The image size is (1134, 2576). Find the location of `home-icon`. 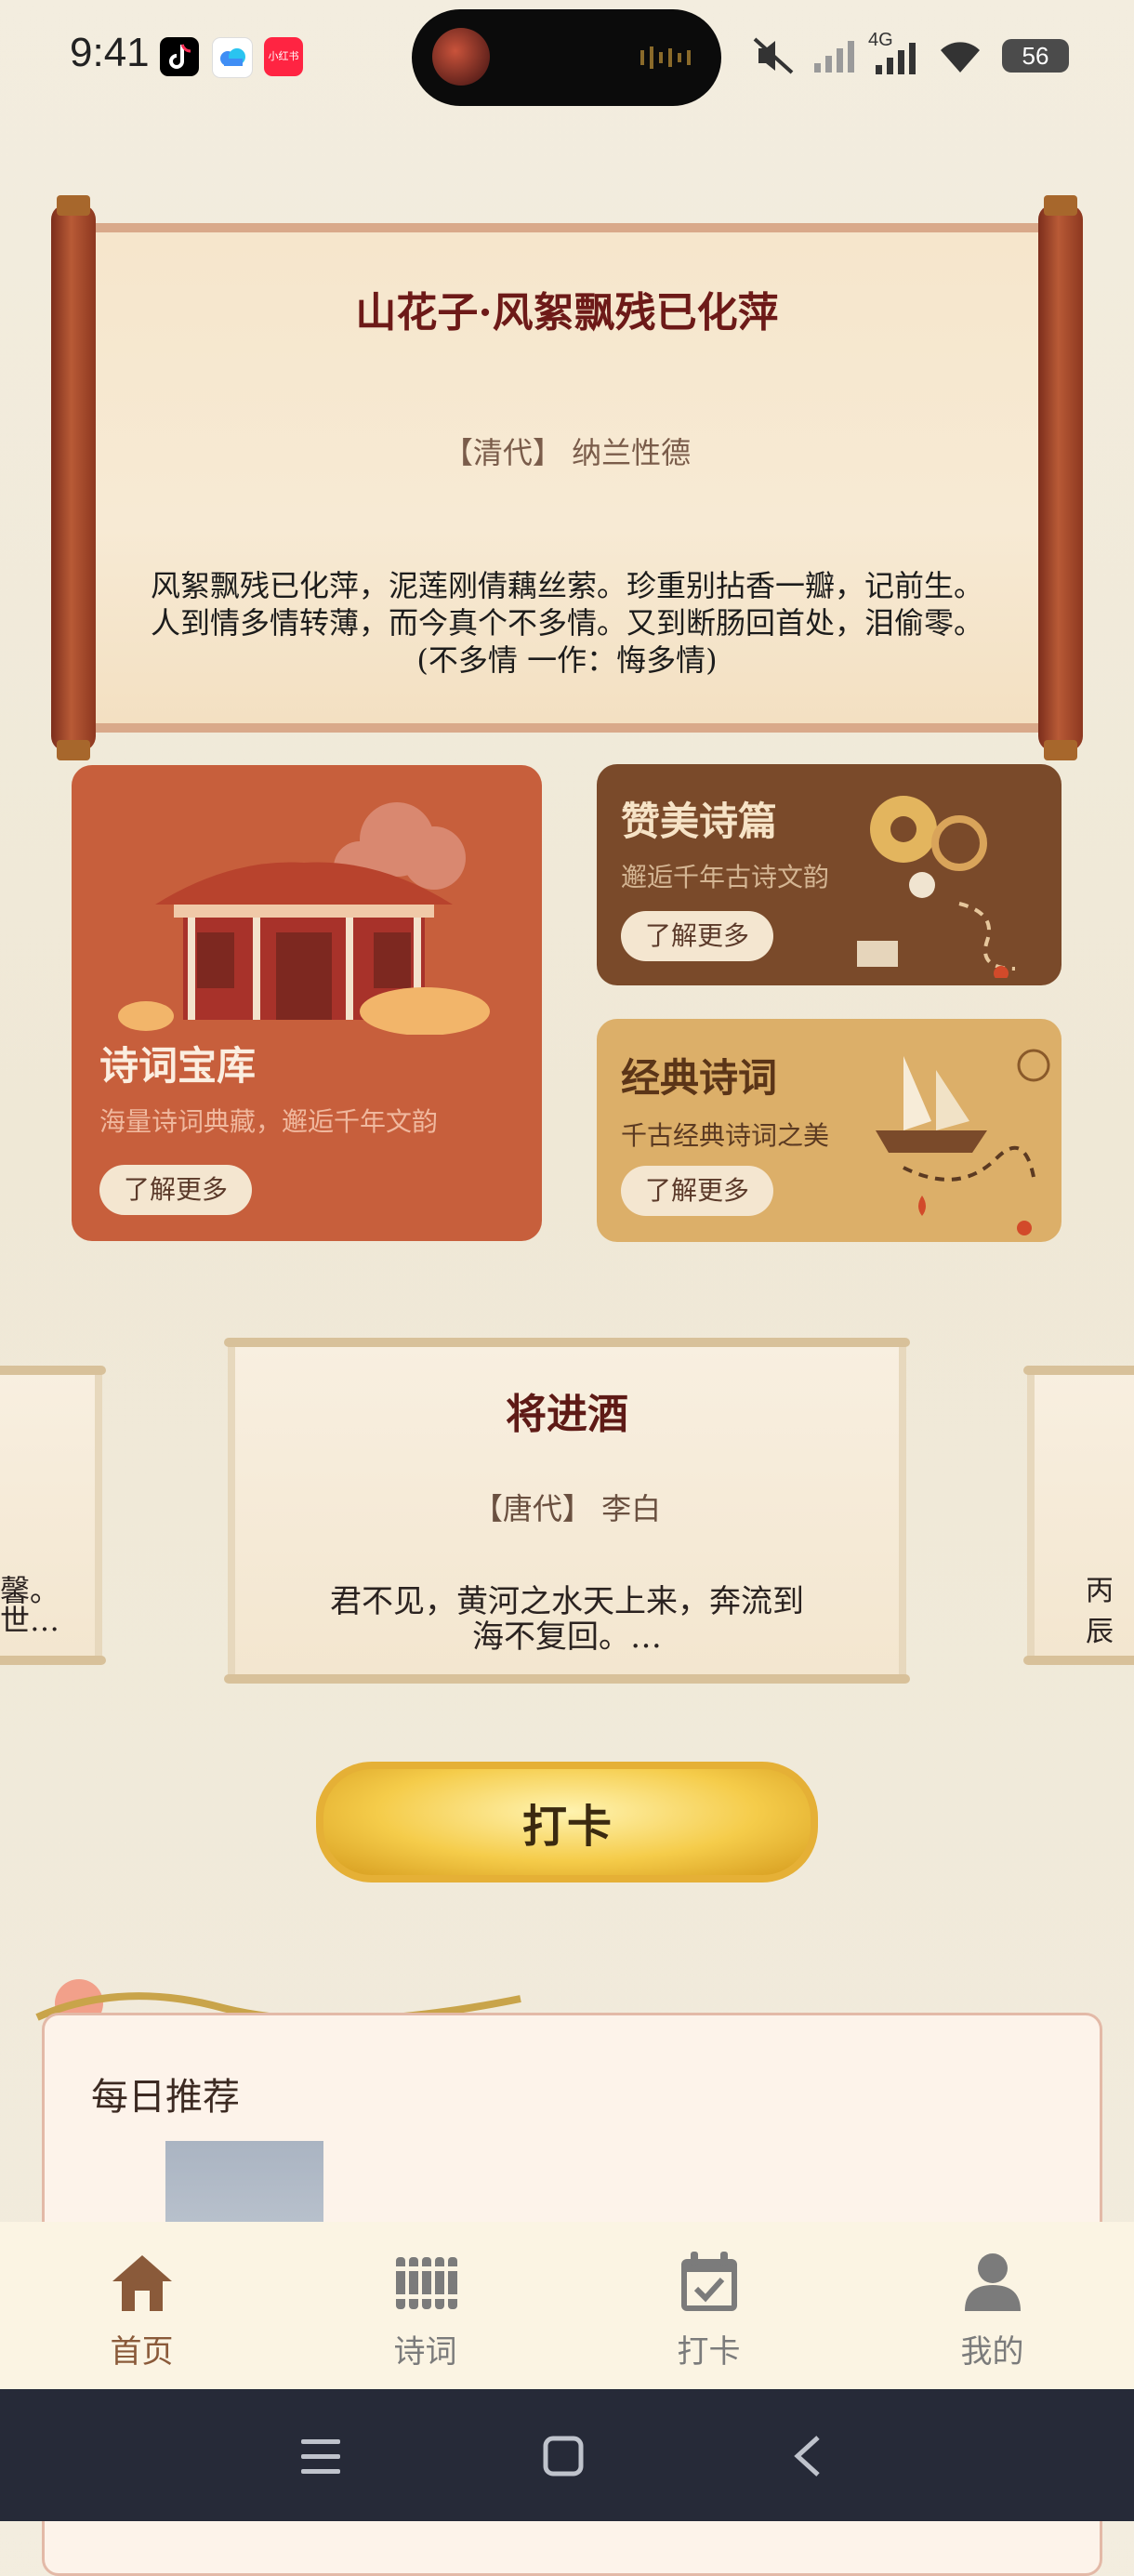

home-icon is located at coordinates (142, 2283).